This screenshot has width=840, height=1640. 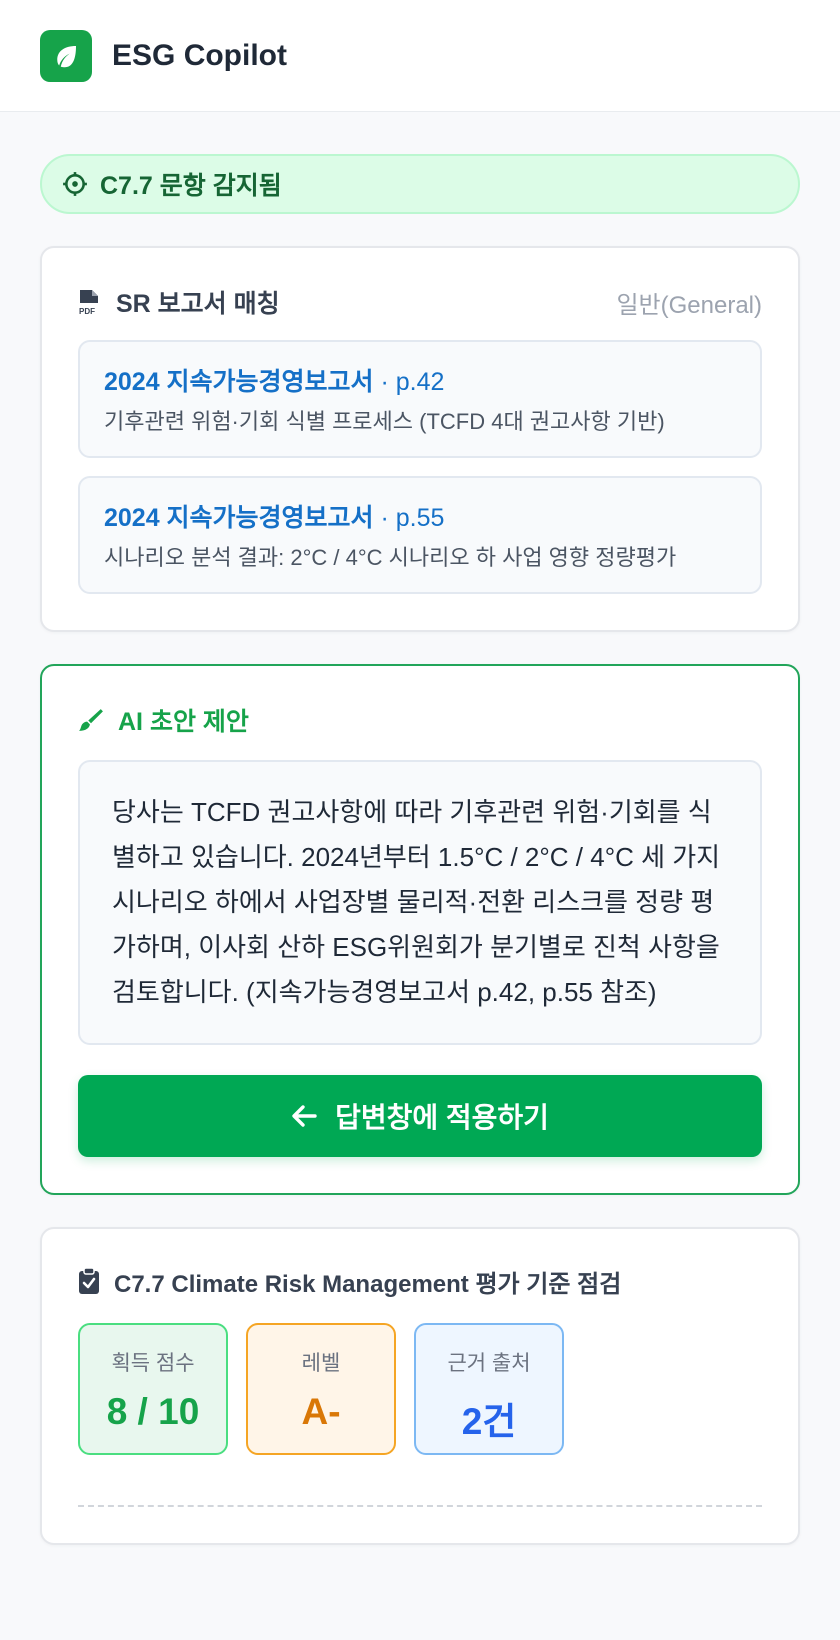 What do you see at coordinates (89, 1280) in the screenshot?
I see `clipboard-check-icon` at bounding box center [89, 1280].